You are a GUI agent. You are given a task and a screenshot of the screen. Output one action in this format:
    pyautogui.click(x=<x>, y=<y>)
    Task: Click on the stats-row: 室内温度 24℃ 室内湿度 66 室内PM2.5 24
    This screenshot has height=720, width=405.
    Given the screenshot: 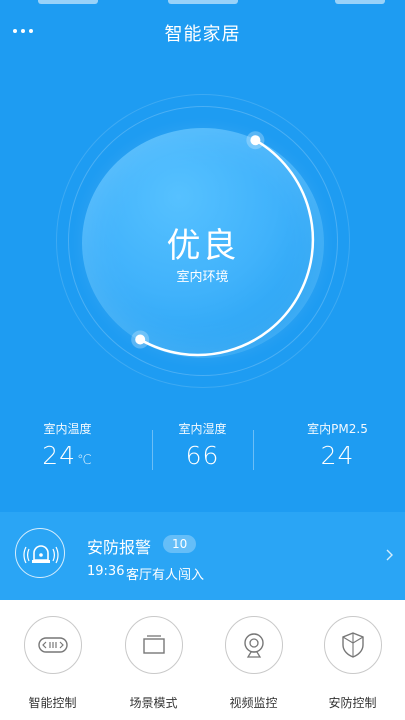 What is the action you would take?
    pyautogui.click(x=202, y=455)
    